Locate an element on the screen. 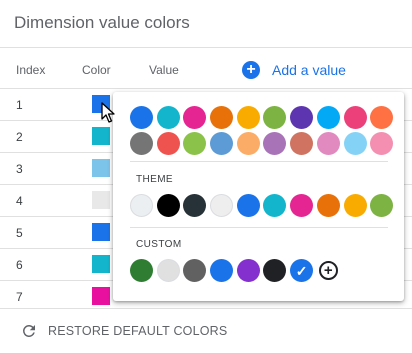  restore-default-colors-button: RESTORE DEFAULT COLORS is located at coordinates (123, 331).